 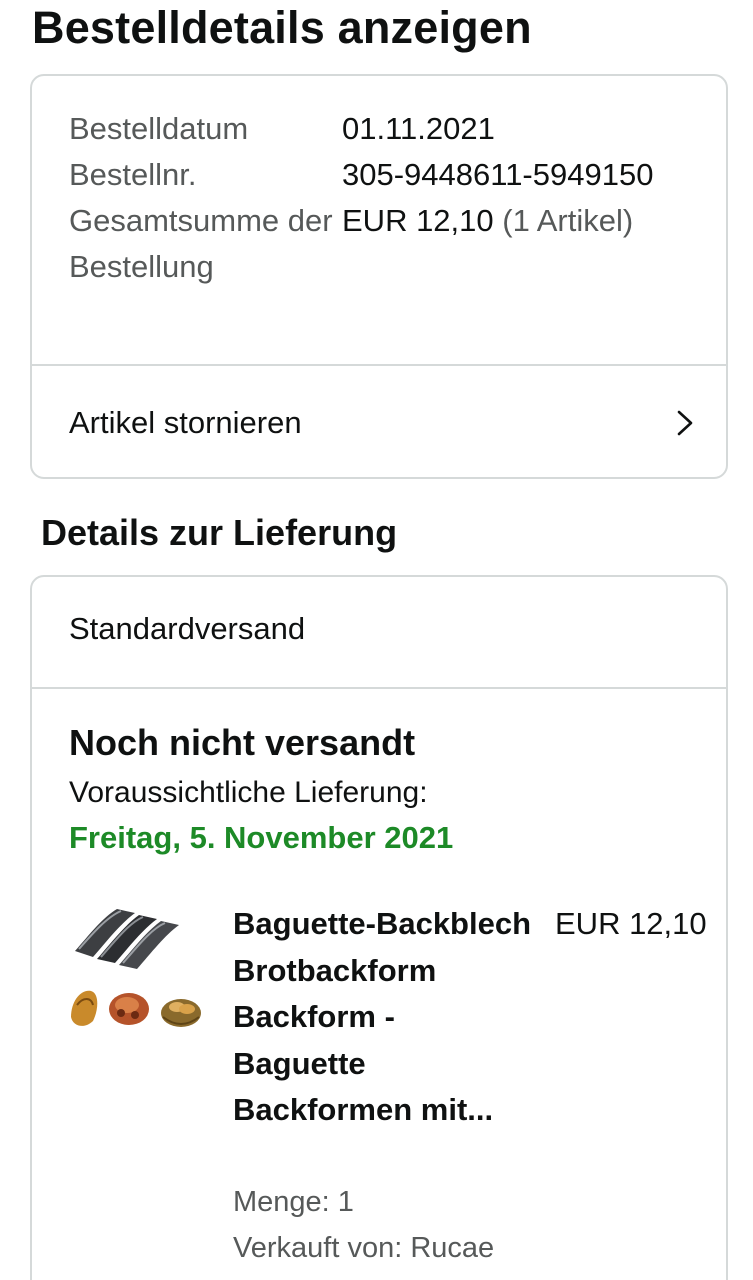 What do you see at coordinates (261, 837) in the screenshot?
I see `expected-delivery-date: Freitag, 5. November 2021` at bounding box center [261, 837].